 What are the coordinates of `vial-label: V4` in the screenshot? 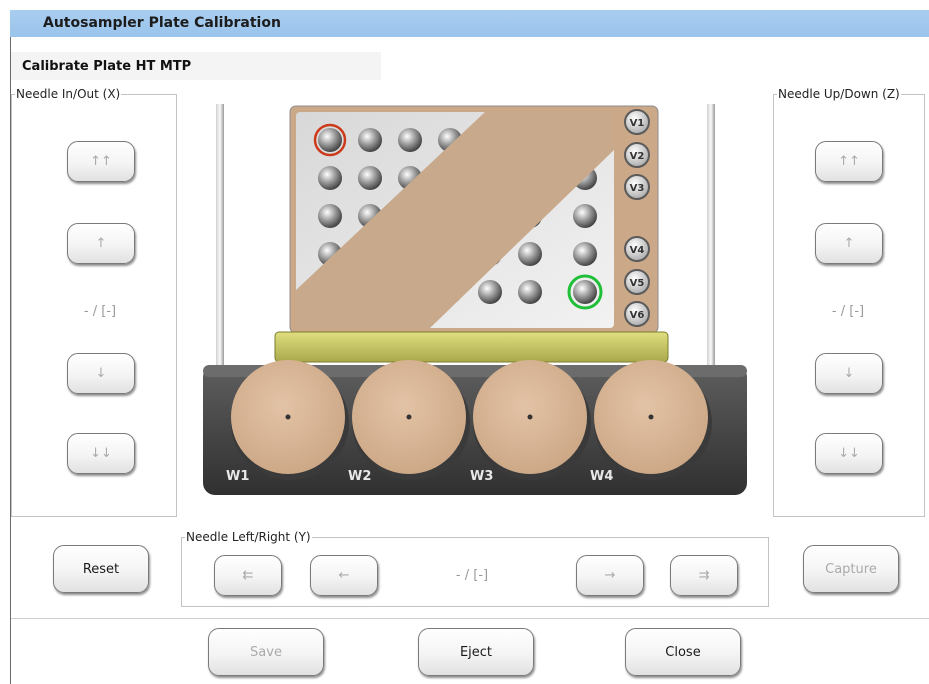 It's located at (637, 250).